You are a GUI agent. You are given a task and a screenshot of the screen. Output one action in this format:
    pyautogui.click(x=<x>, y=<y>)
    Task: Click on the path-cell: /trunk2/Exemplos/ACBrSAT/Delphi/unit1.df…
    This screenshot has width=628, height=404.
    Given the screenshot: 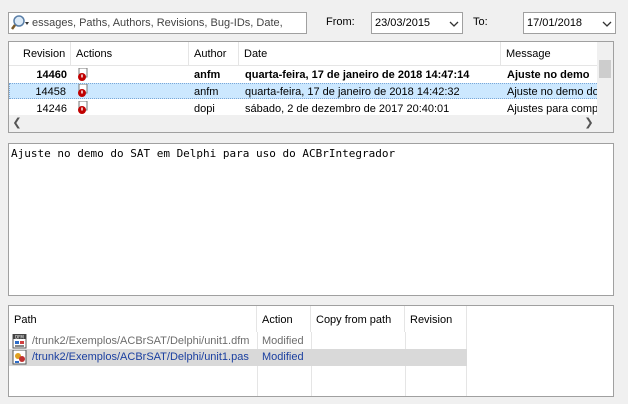 What is the action you would take?
    pyautogui.click(x=141, y=341)
    